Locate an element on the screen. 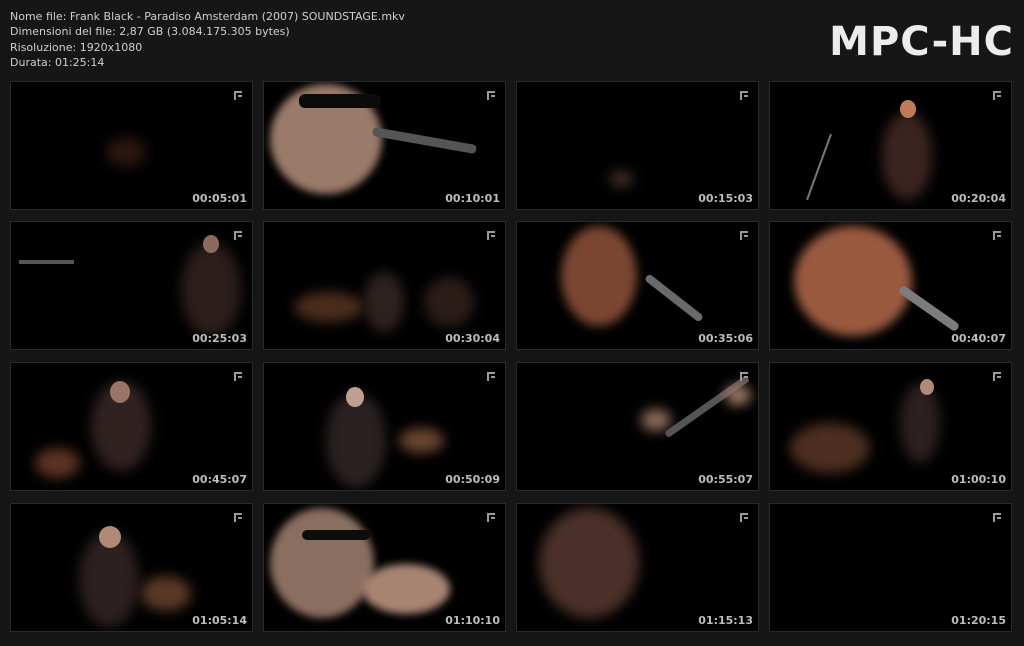 Image resolution: width=1024 pixels, height=646 pixels. thumbnail-timestamp: 01:05:14 is located at coordinates (219, 620).